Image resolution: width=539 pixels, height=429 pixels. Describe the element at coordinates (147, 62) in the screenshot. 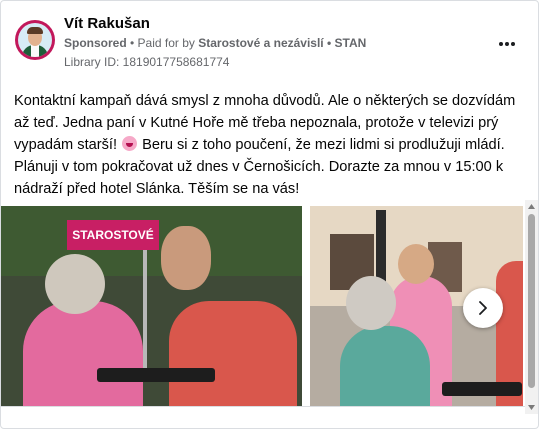

I see `library-id: Library ID: 1819017758681774` at that location.